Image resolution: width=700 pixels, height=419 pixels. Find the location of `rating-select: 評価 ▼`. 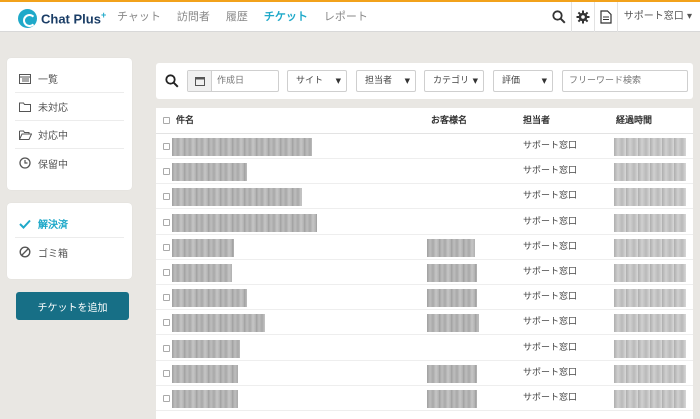

rating-select: 評価 ▼ is located at coordinates (523, 81).